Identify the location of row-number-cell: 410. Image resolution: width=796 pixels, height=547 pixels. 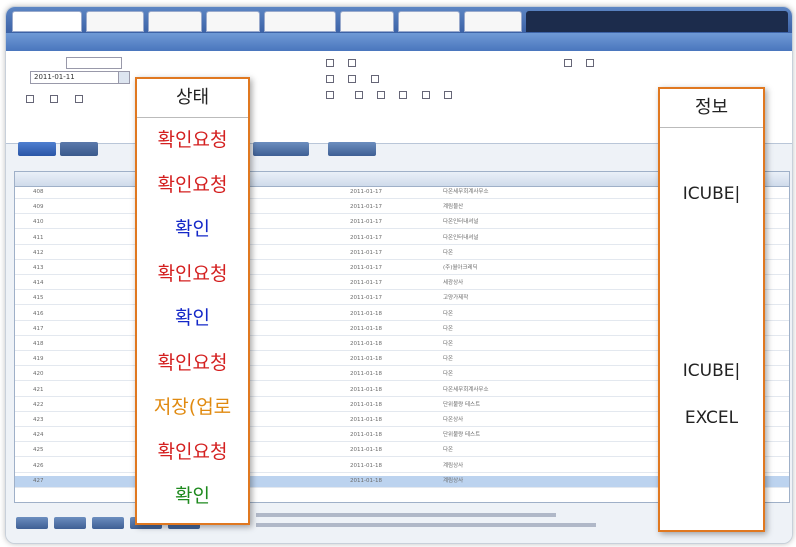
(38, 222).